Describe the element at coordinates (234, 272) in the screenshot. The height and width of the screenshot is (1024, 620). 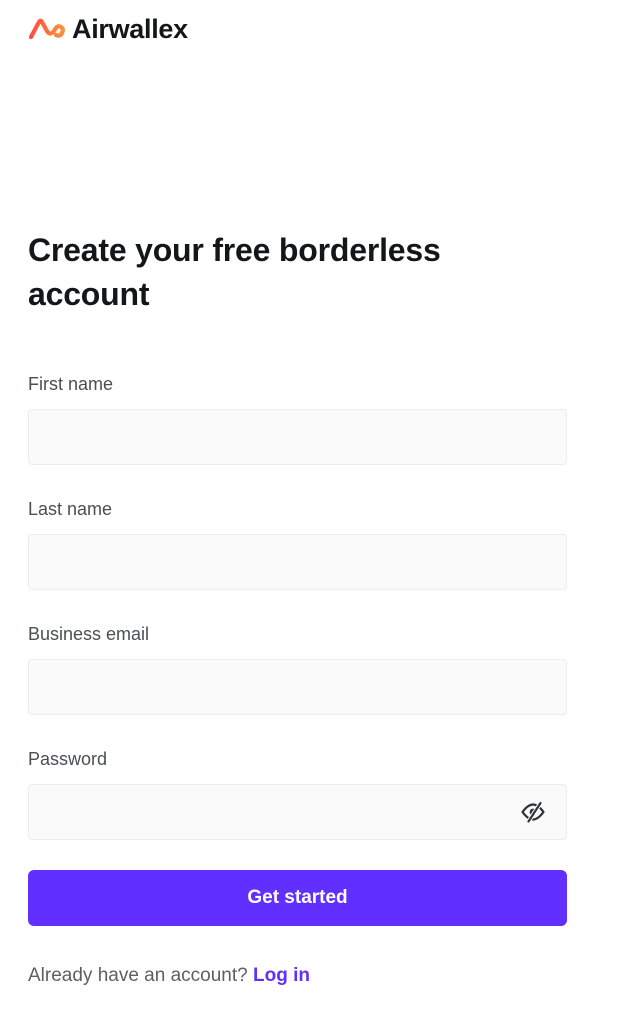
I see `page-title: Create your free borderless account` at that location.